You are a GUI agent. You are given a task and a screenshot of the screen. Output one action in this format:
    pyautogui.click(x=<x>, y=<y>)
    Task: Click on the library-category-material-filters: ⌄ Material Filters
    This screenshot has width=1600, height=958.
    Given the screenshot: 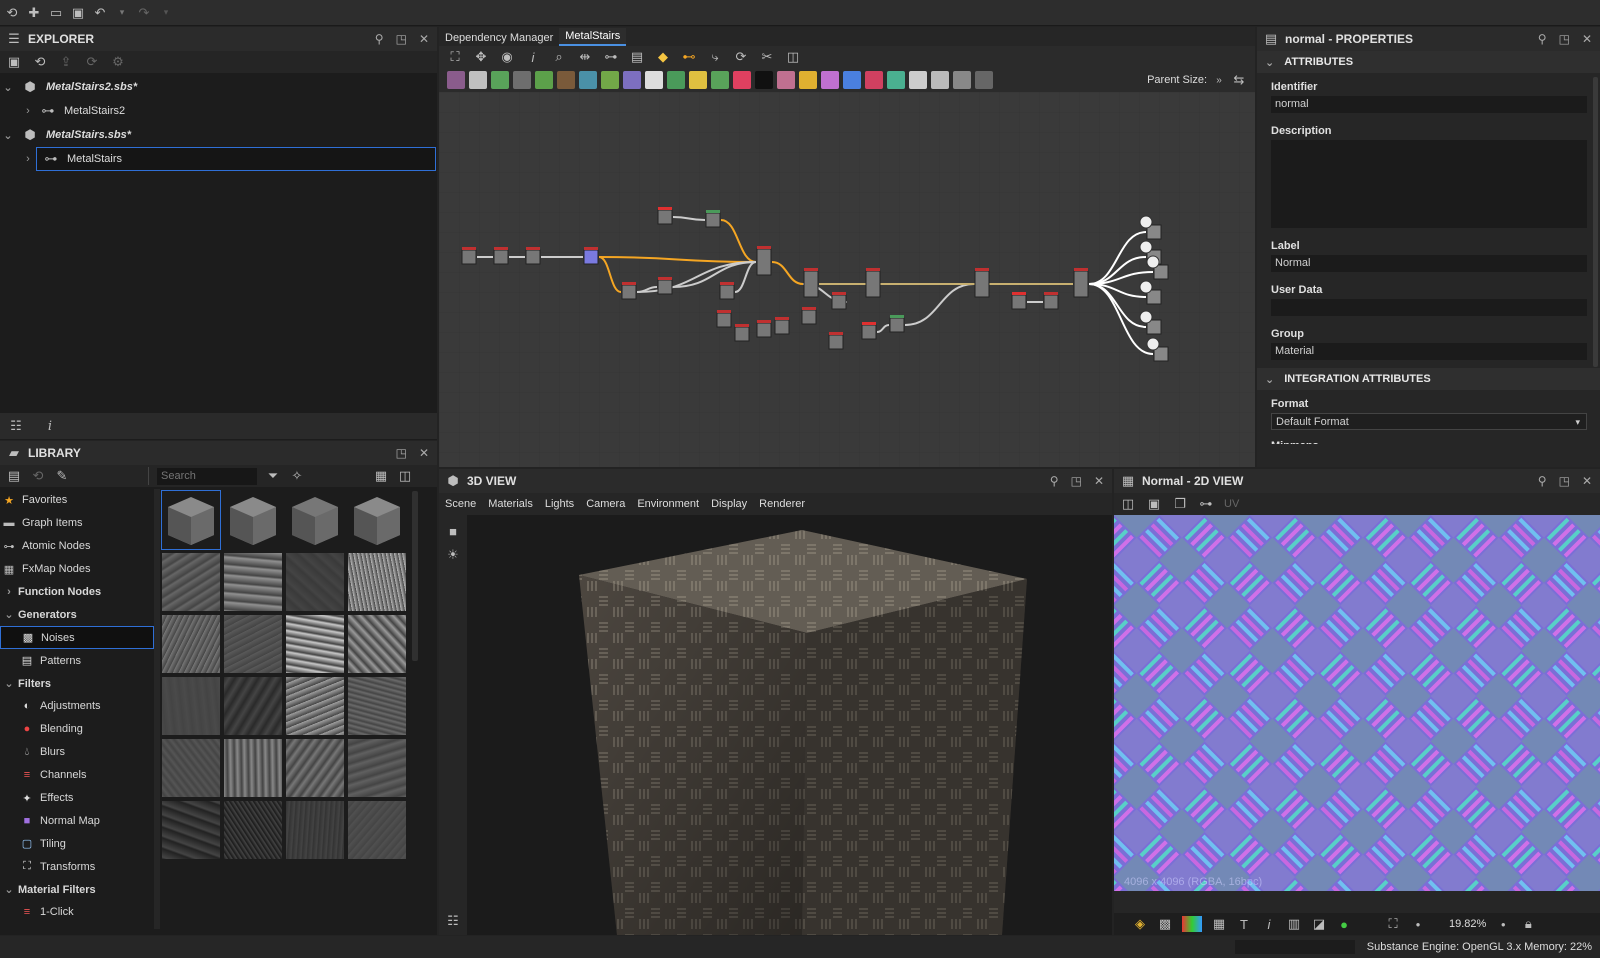 What is the action you would take?
    pyautogui.click(x=77, y=889)
    